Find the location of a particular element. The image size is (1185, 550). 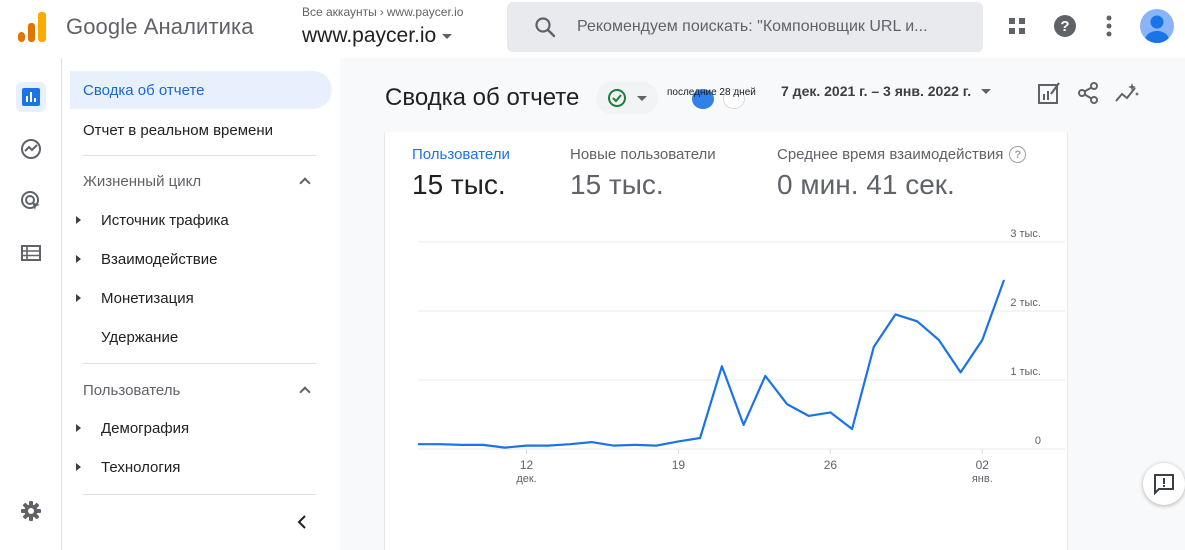

advertising-icon is located at coordinates (31, 201).